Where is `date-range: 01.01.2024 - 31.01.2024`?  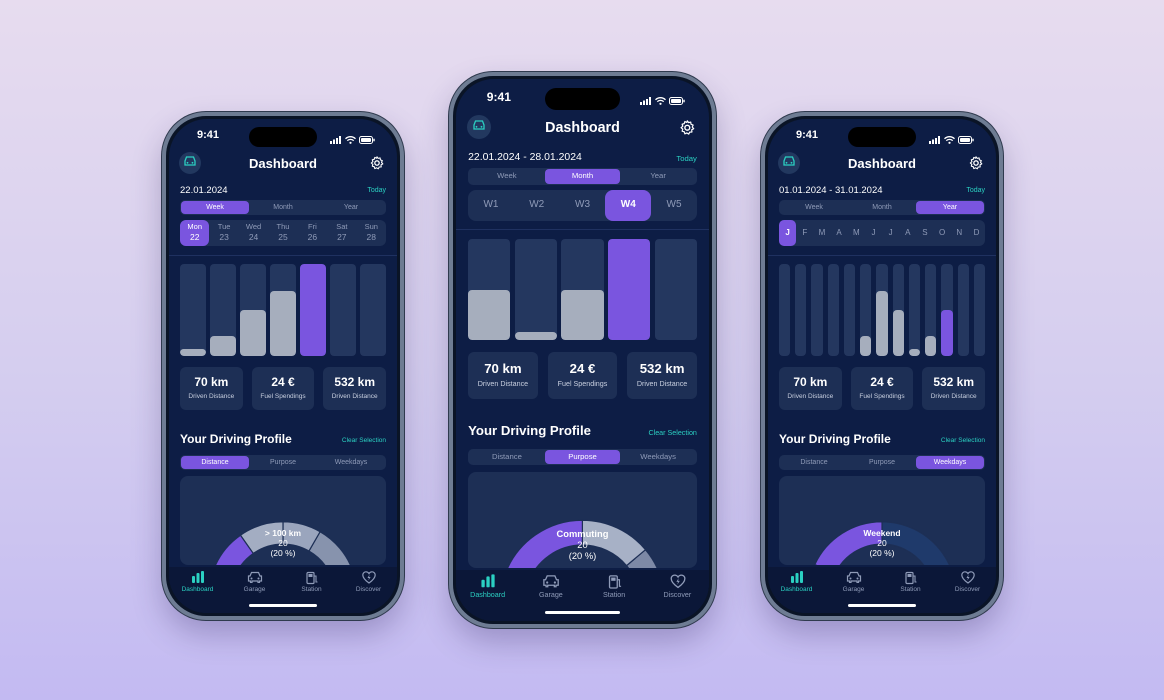
date-range: 01.01.2024 - 31.01.2024 is located at coordinates (831, 190).